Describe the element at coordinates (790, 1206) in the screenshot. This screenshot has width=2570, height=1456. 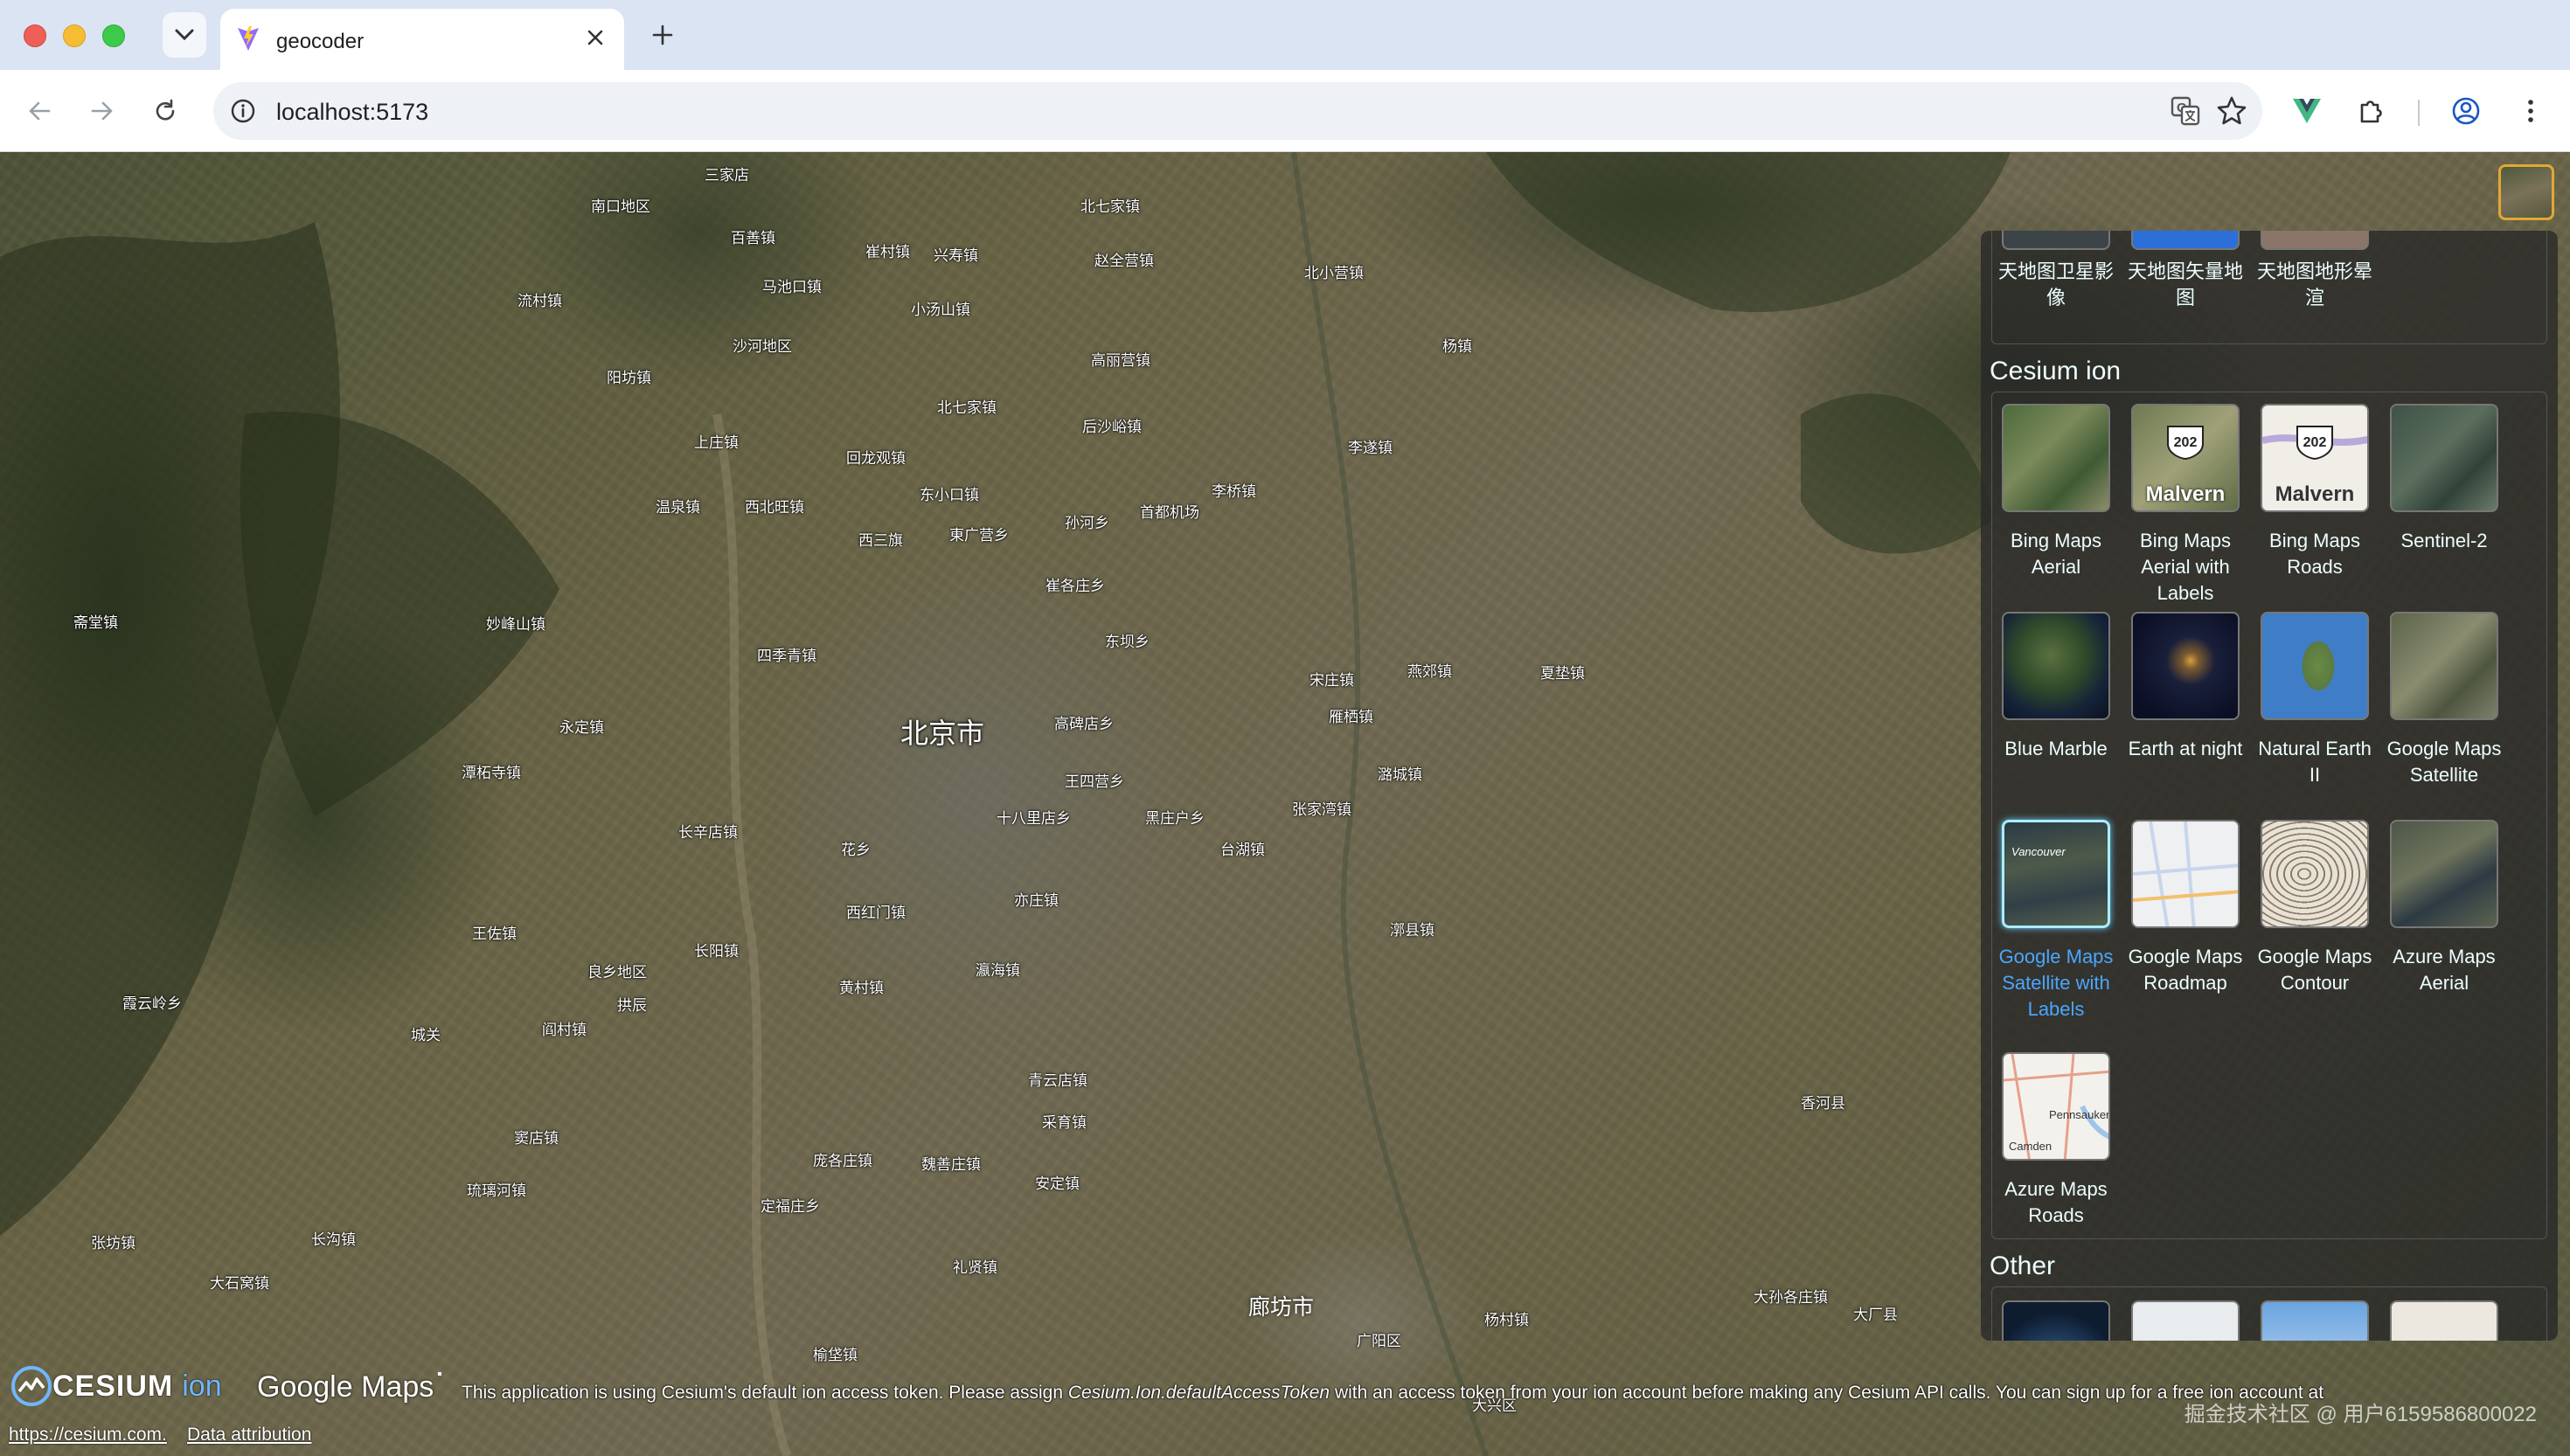
I see `place-label: 定福庄乡` at that location.